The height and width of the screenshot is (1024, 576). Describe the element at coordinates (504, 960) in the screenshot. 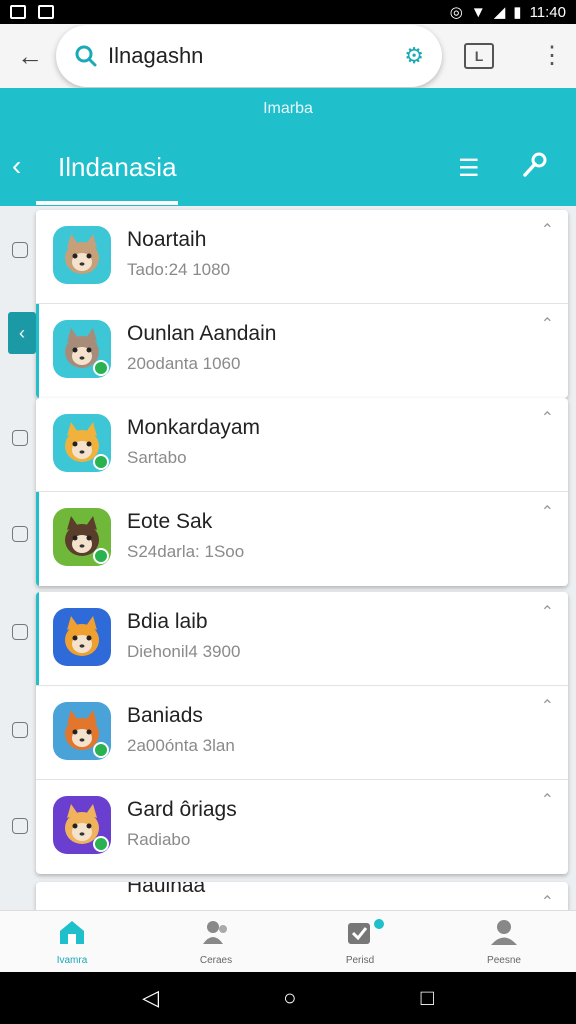

I see `nav-label: Peesne` at that location.